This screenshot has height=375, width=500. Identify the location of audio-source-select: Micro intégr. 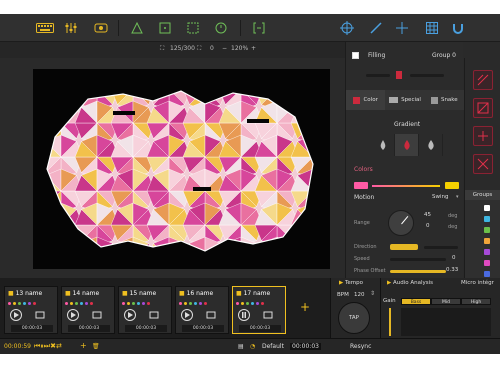
(477, 283).